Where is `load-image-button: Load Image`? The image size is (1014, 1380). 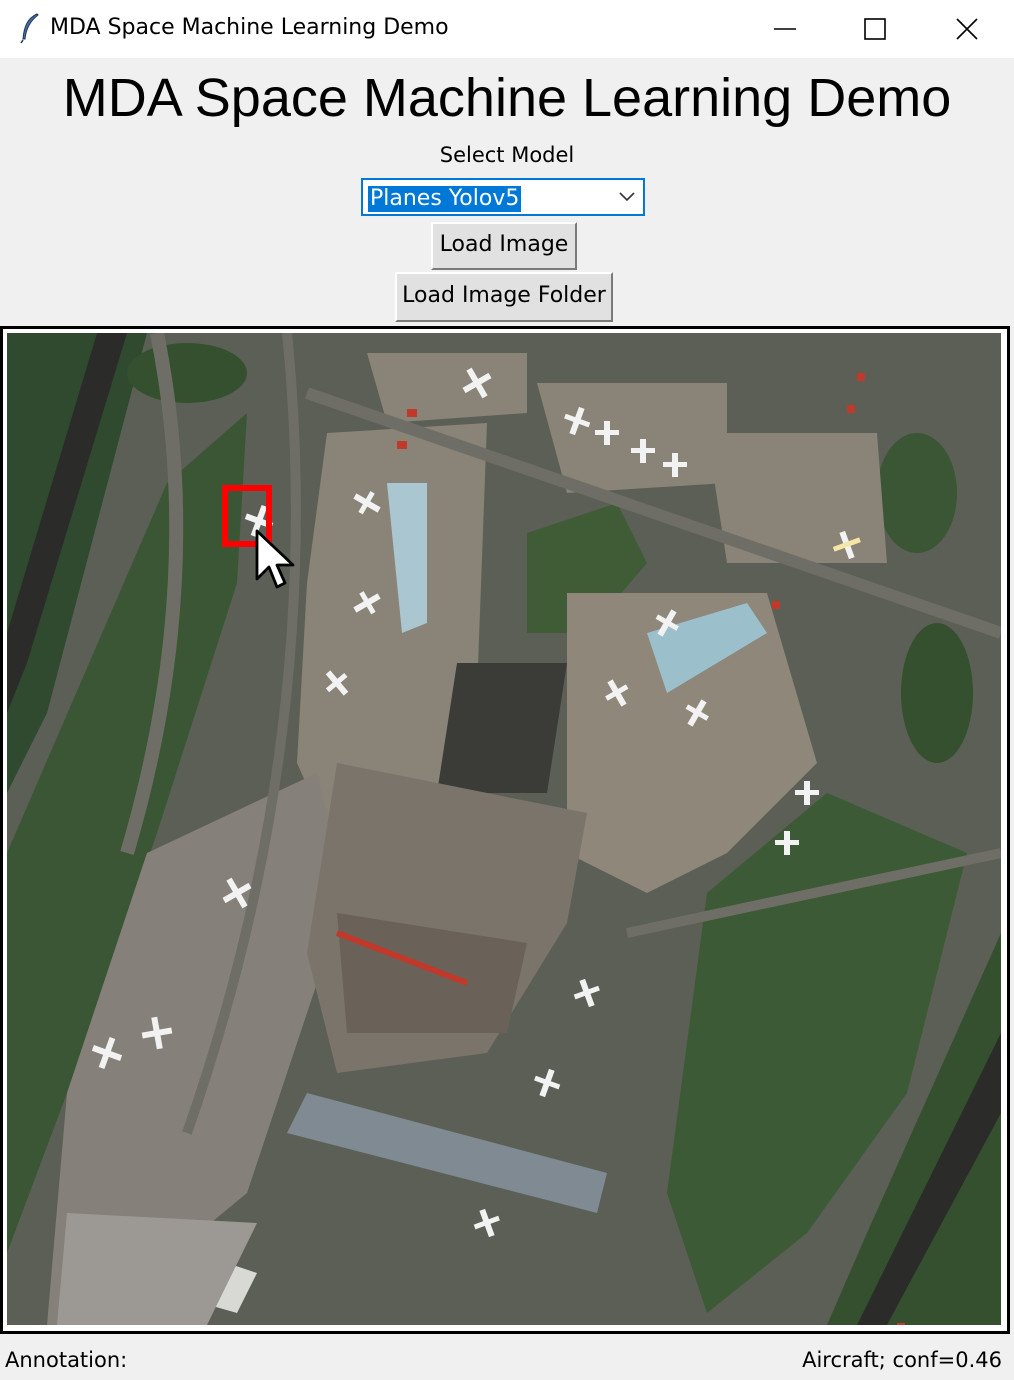 load-image-button: Load Image is located at coordinates (504, 246).